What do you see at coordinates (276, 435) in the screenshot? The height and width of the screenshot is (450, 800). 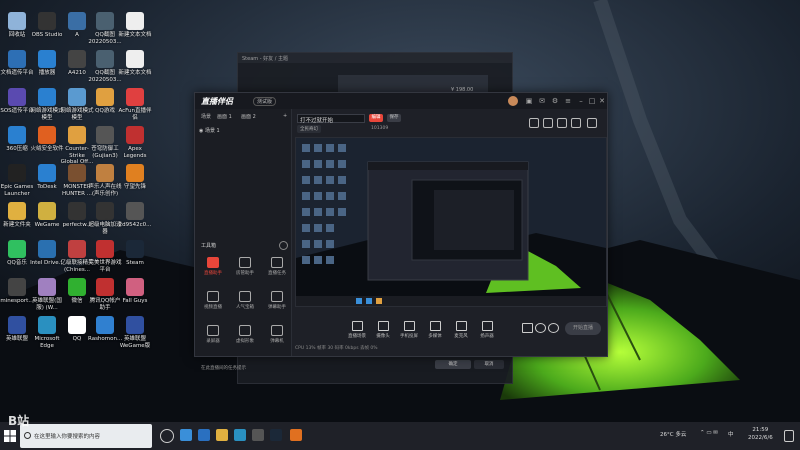 I see `steam-icon` at bounding box center [276, 435].